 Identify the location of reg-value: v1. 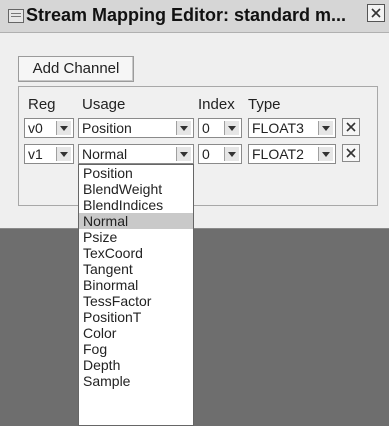
(35, 154).